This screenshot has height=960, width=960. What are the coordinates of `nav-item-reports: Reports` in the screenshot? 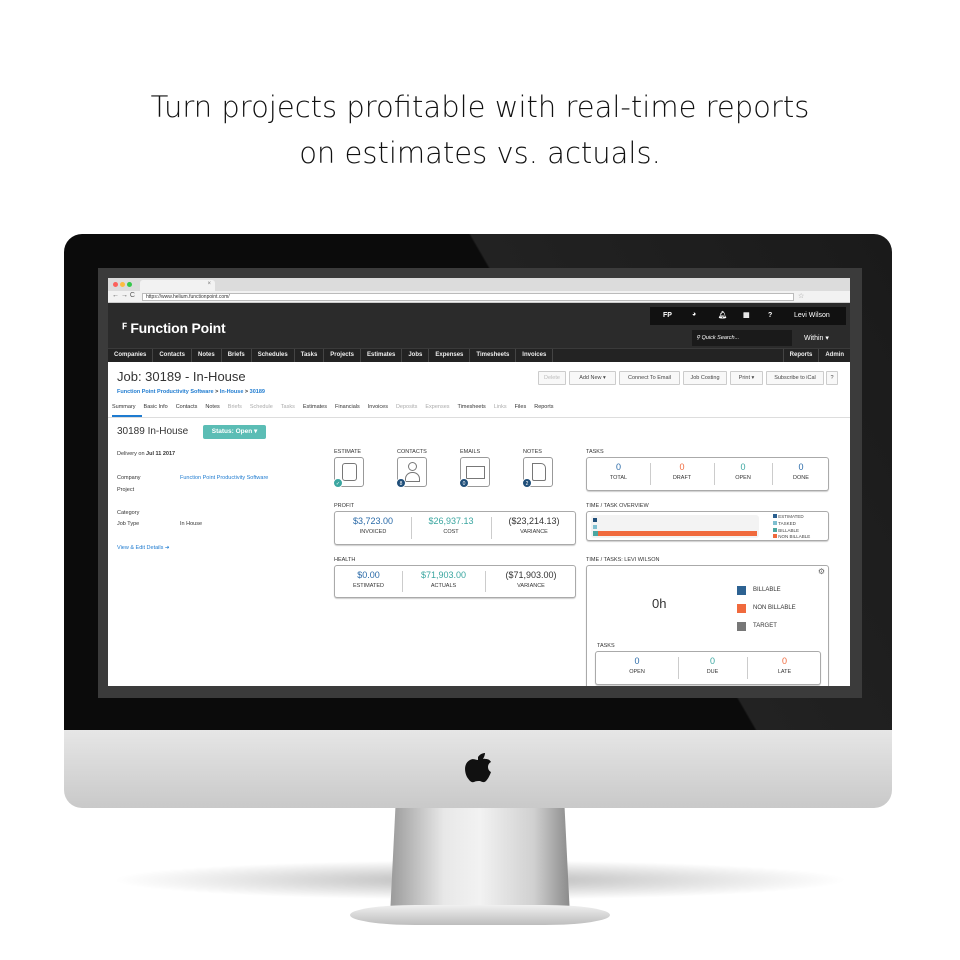 It's located at (801, 355).